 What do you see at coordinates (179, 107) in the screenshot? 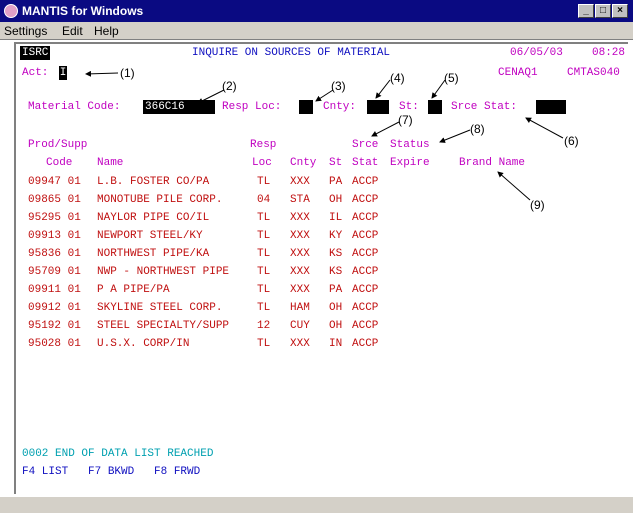
I see `material-code-input: 366C16` at bounding box center [179, 107].